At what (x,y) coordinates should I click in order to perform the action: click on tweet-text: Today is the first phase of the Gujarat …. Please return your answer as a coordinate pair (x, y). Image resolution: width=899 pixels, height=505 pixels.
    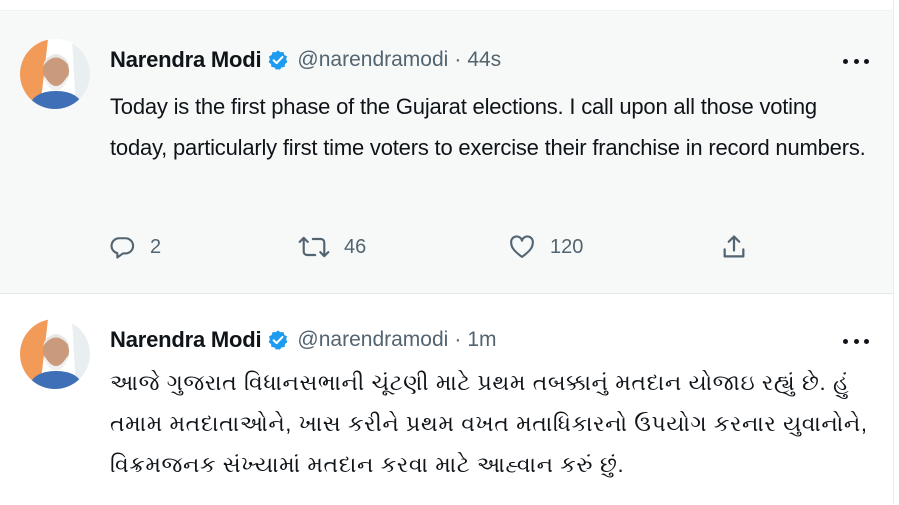
    Looking at the image, I should click on (488, 127).